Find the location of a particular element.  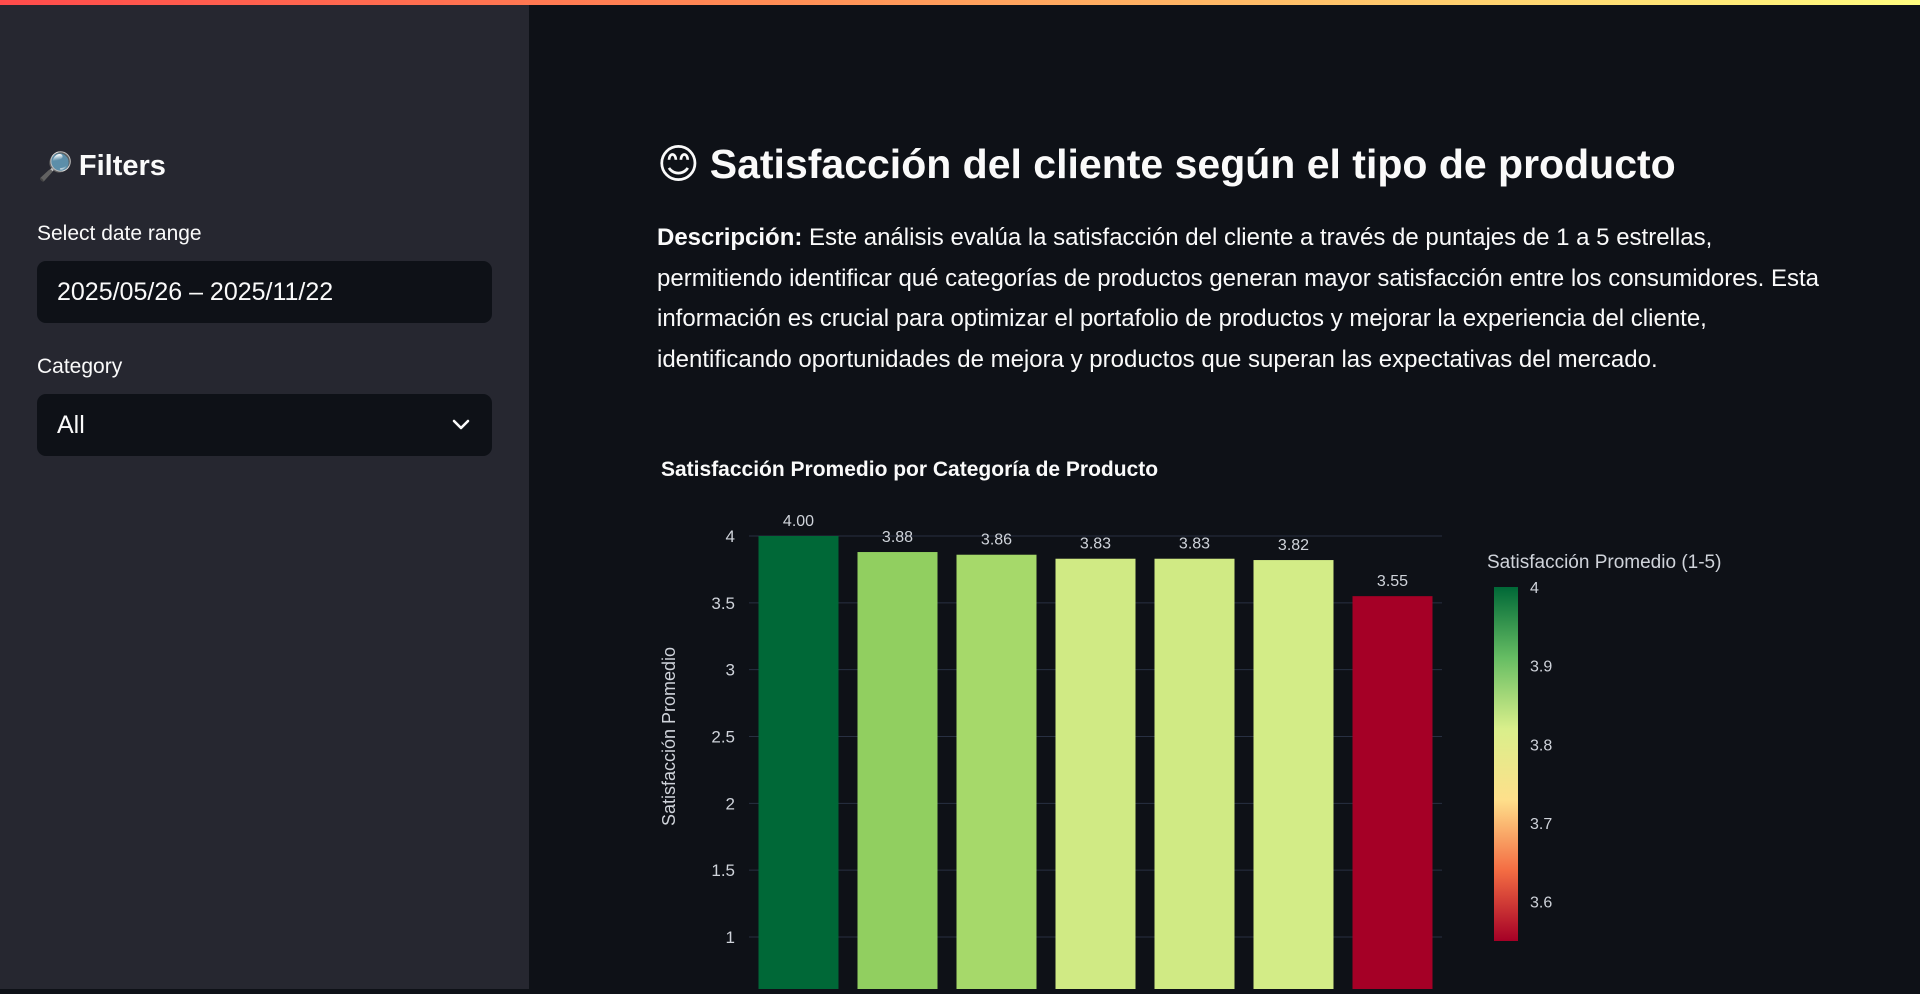

y-tick-label: 1.5 is located at coordinates (723, 870).